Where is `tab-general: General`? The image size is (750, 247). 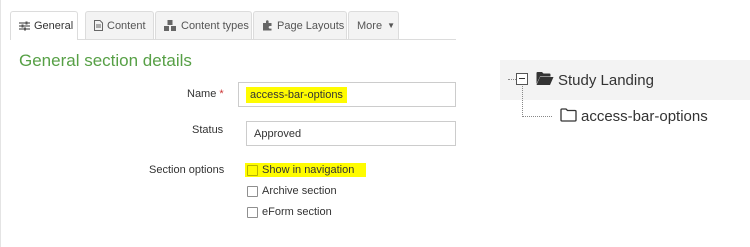
tab-general: General is located at coordinates (44, 25).